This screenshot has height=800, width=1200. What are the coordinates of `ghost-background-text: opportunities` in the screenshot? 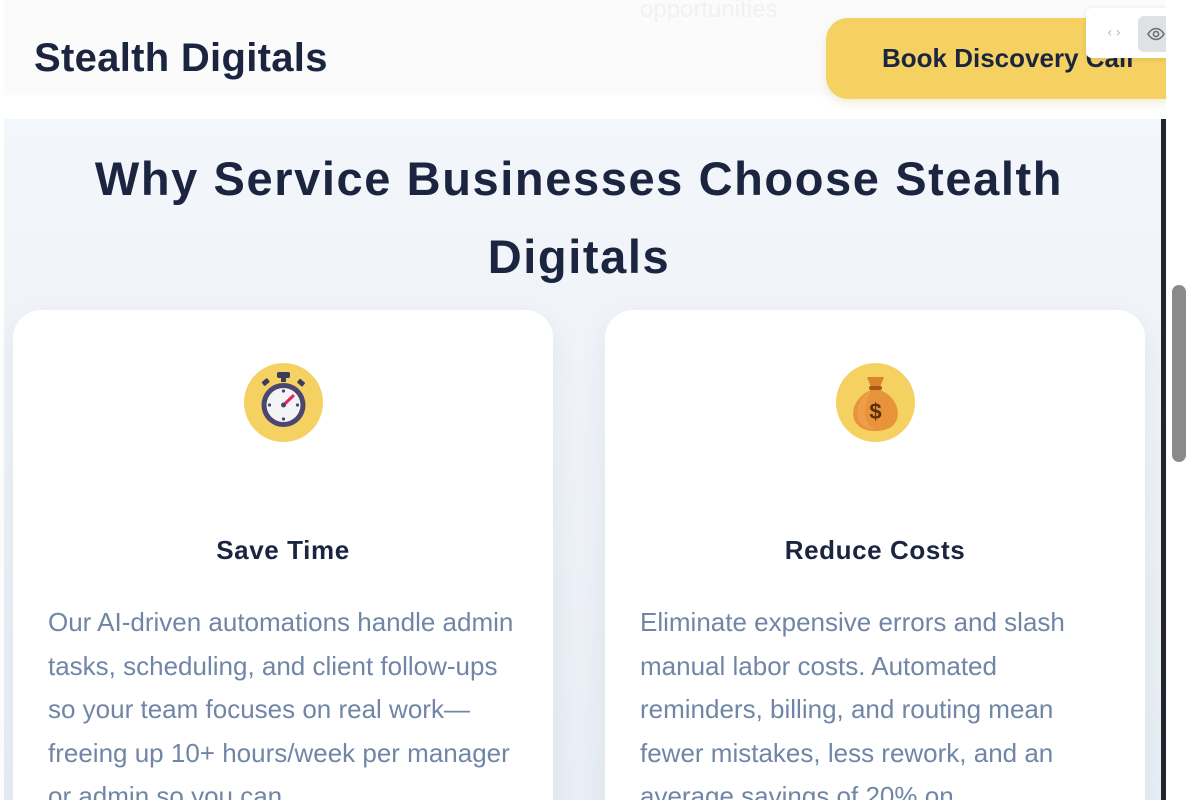 It's located at (709, 11).